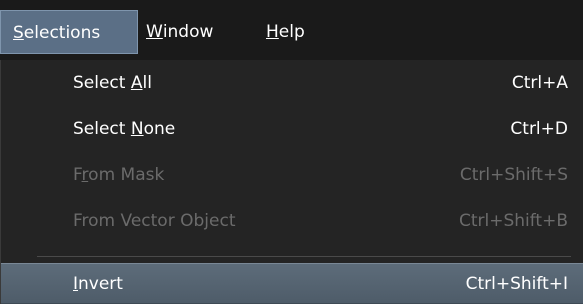 This screenshot has width=583, height=304. I want to click on menuitem-from-mask-label: From Mask, so click(119, 175).